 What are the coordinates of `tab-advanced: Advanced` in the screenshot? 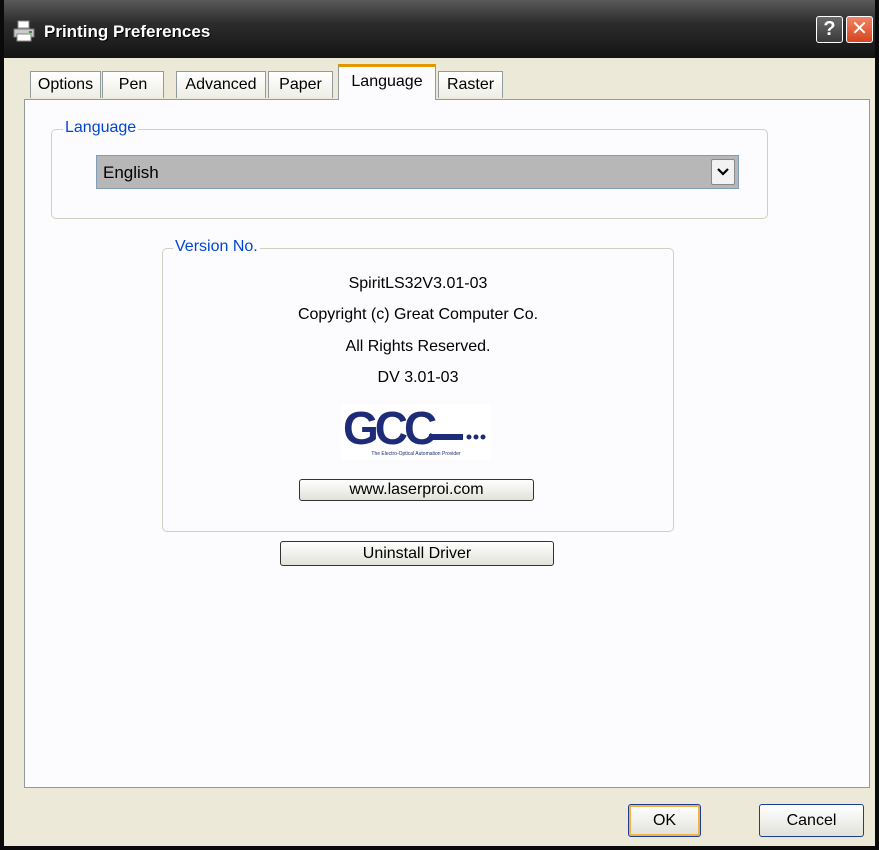 It's located at (221, 84).